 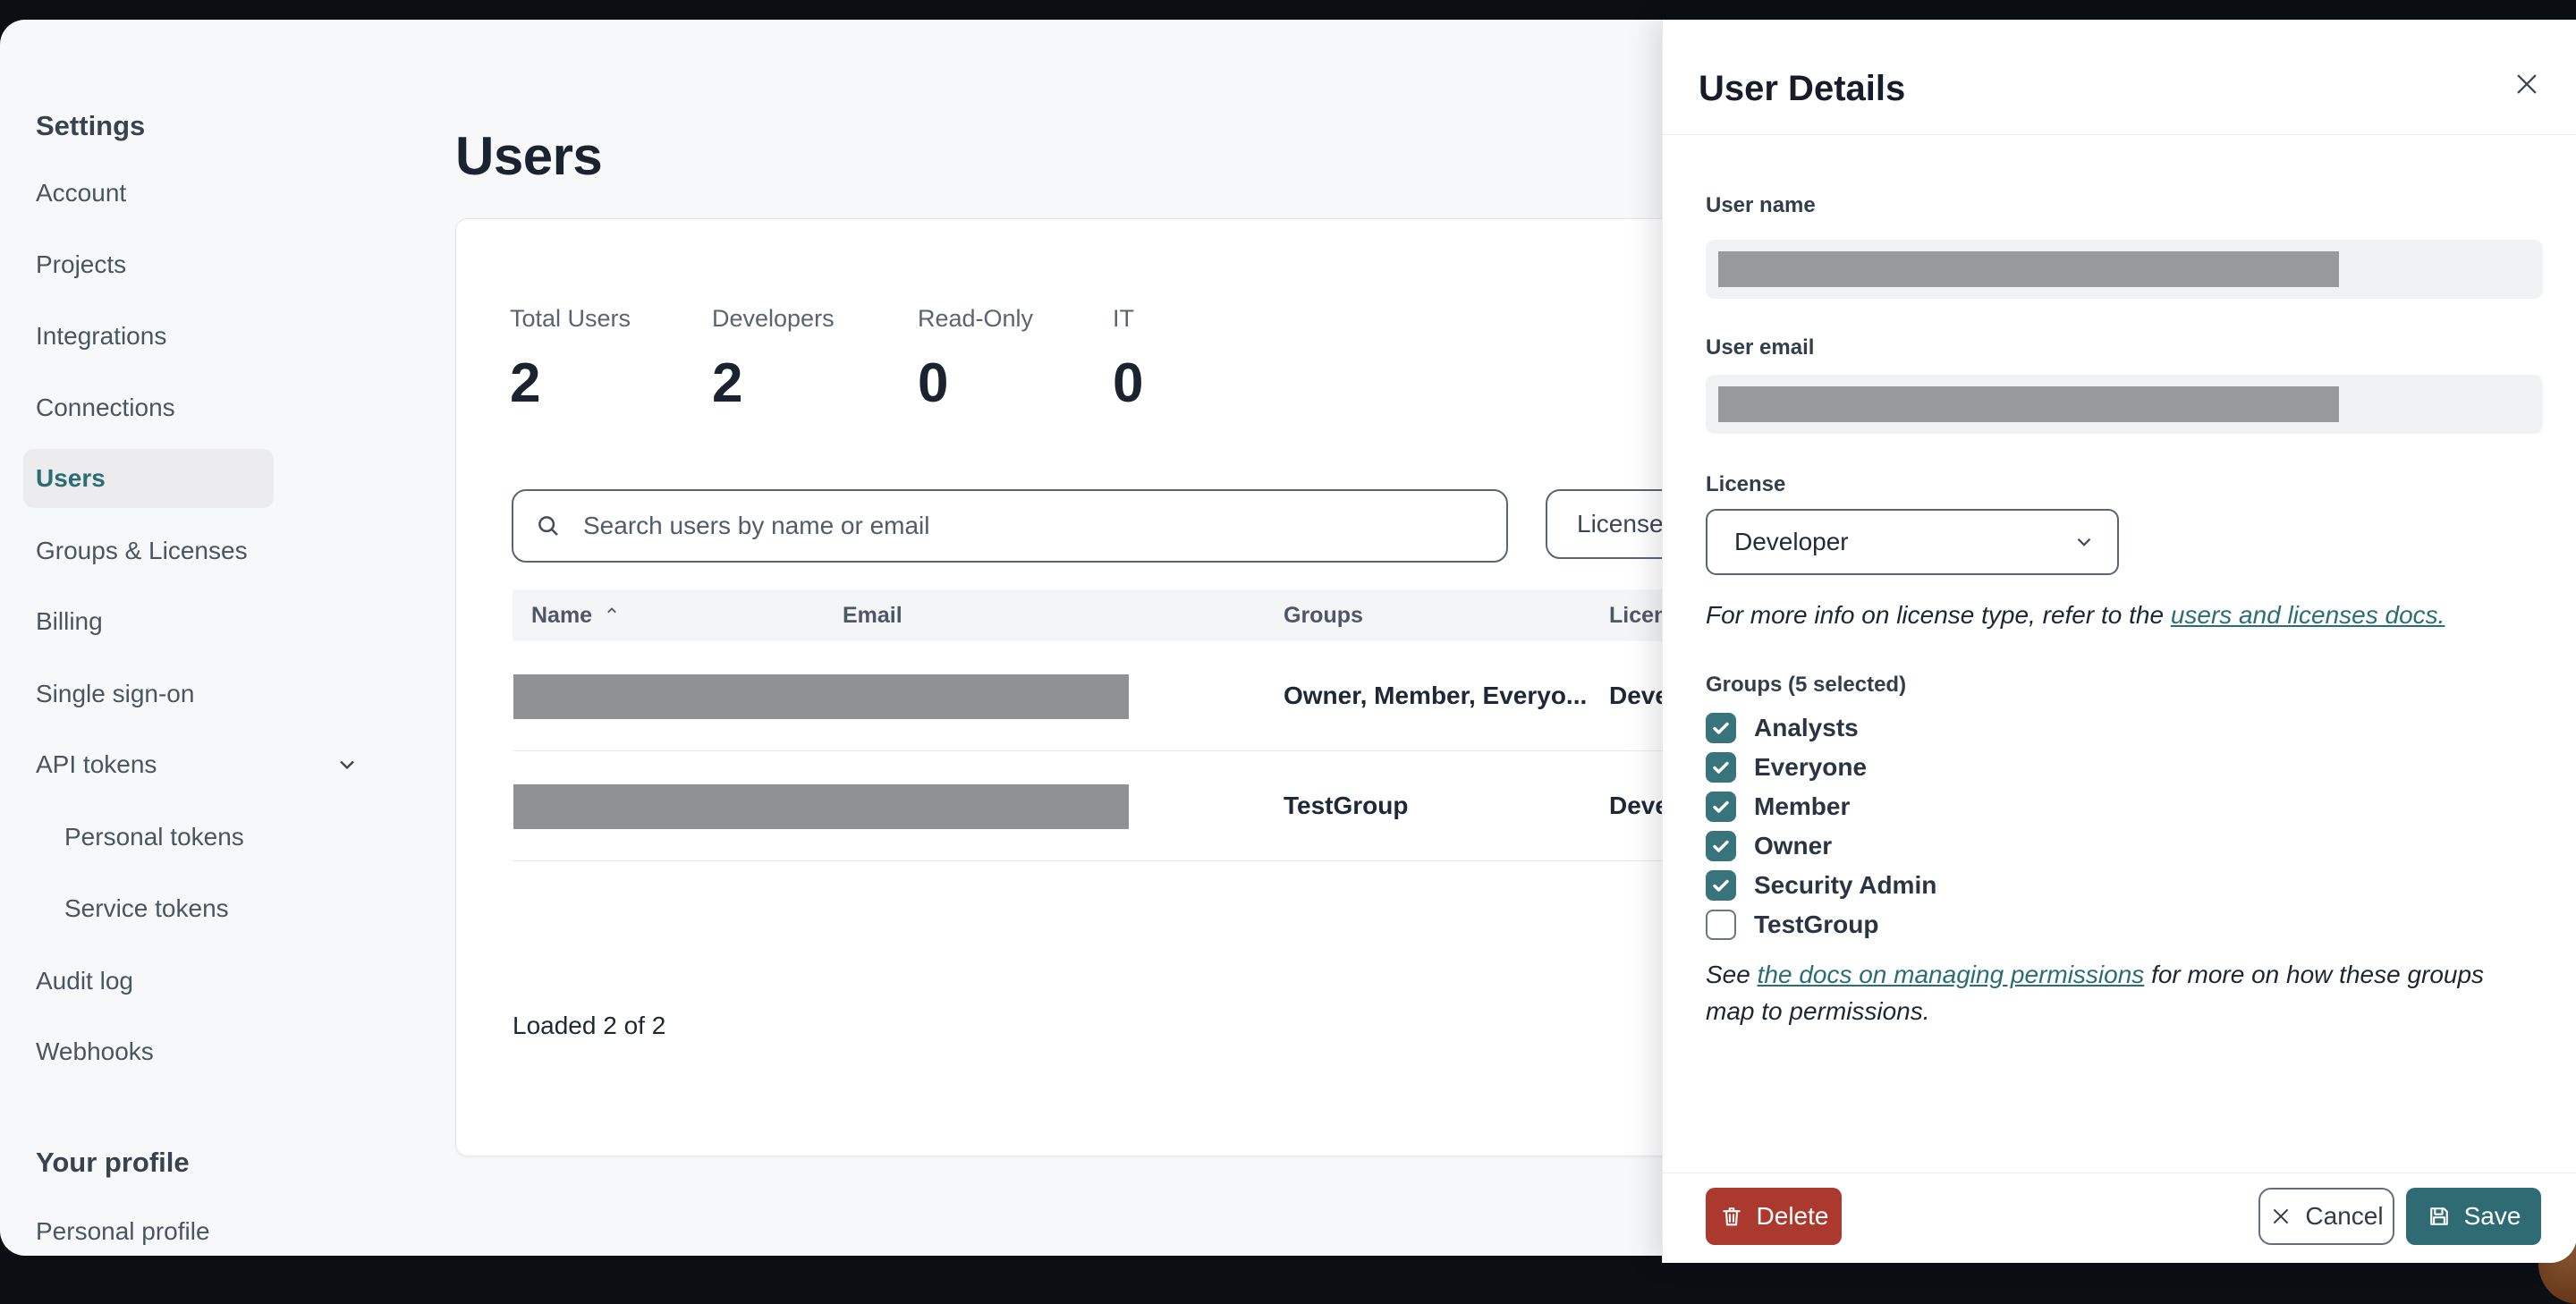 What do you see at coordinates (223, 193) in the screenshot?
I see `sidebar-item-account: Account` at bounding box center [223, 193].